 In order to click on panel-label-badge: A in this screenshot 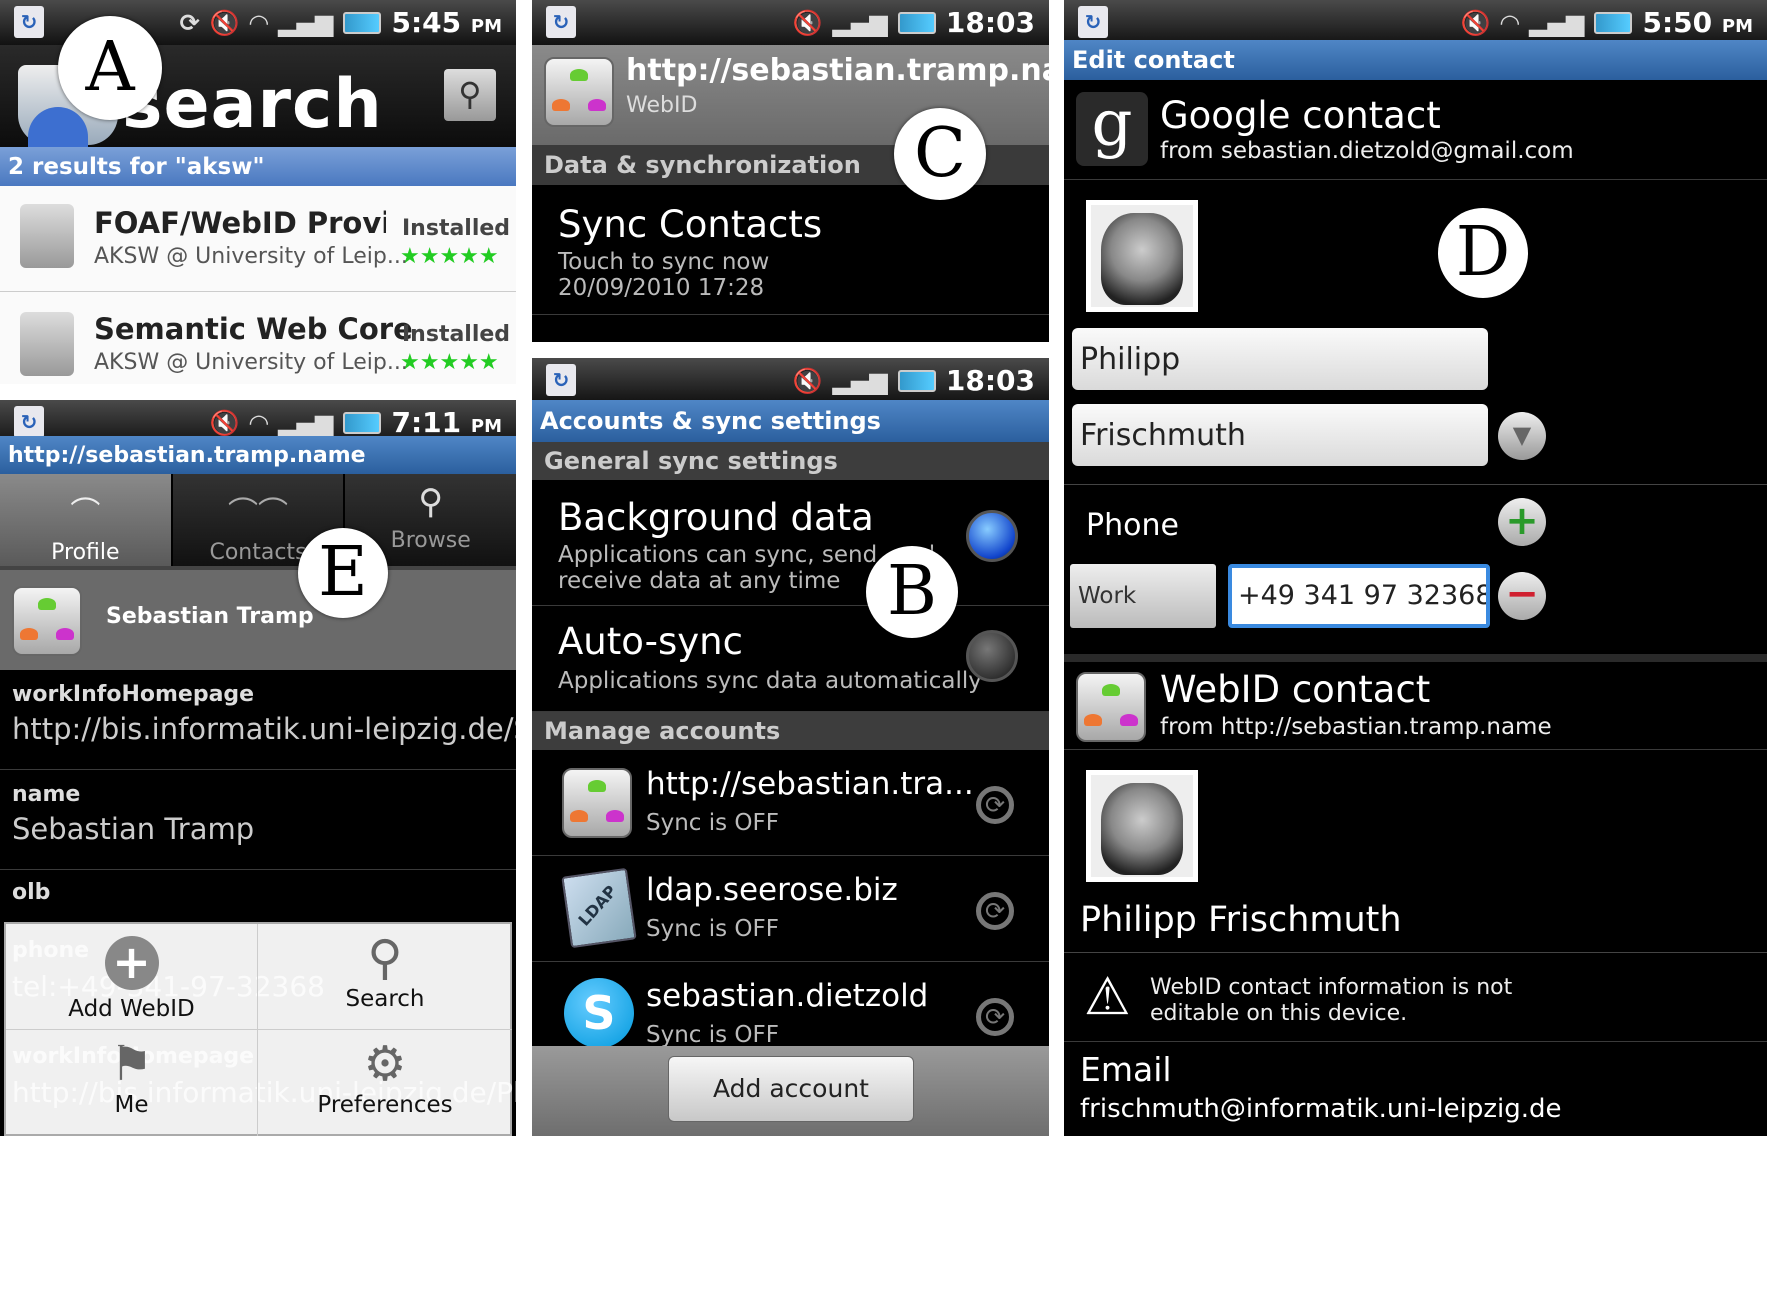, I will do `click(110, 68)`.